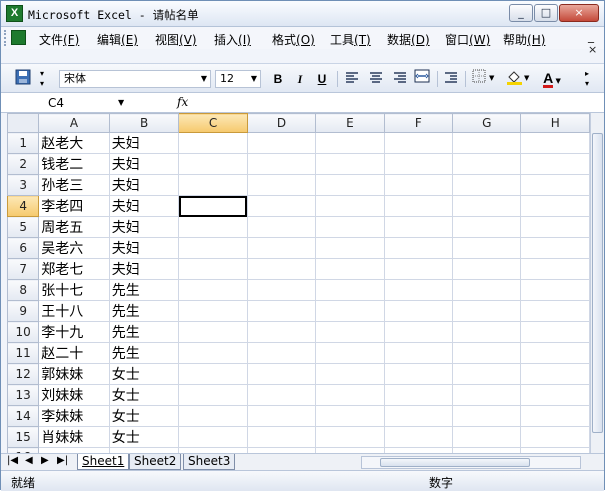 Image resolution: width=605 pixels, height=491 pixels. What do you see at coordinates (23, 123) in the screenshot?
I see `select-all-corner` at bounding box center [23, 123].